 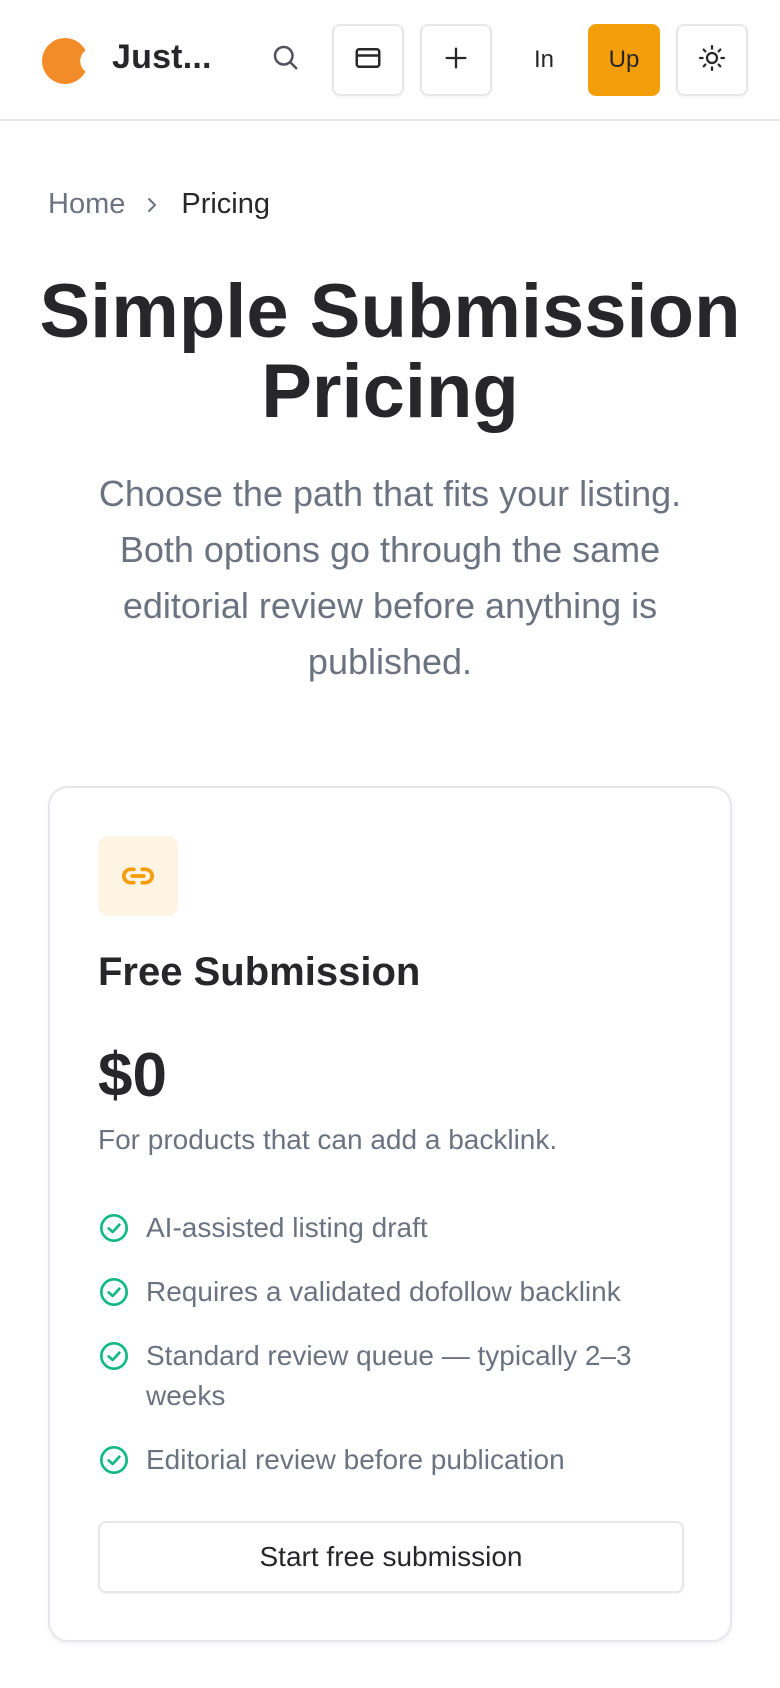 What do you see at coordinates (259, 972) in the screenshot?
I see `plan-title: Free Submission` at bounding box center [259, 972].